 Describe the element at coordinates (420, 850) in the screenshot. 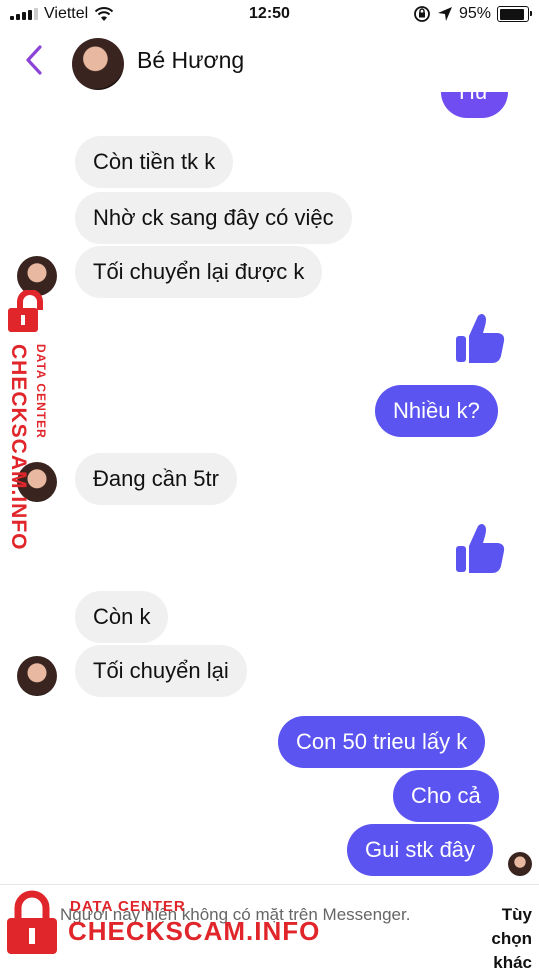

I see `message-bubble-out: Gui stk đây` at that location.